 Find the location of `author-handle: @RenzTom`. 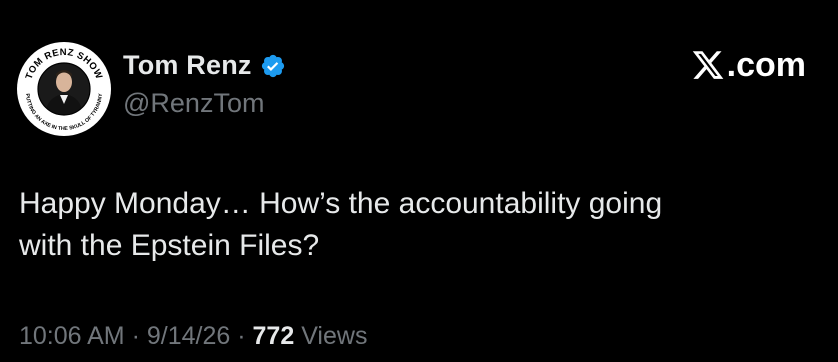

author-handle: @RenzTom is located at coordinates (193, 103).